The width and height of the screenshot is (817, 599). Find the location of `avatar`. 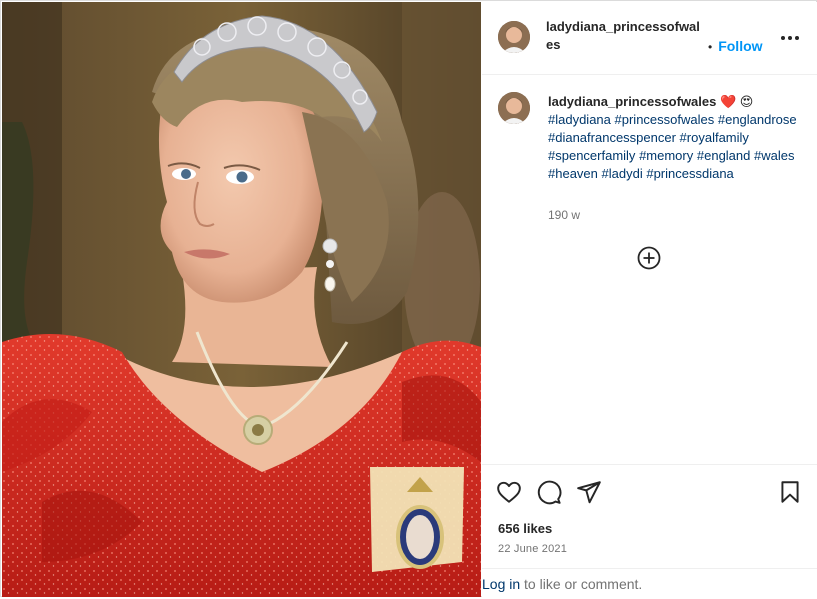

avatar is located at coordinates (514, 37).